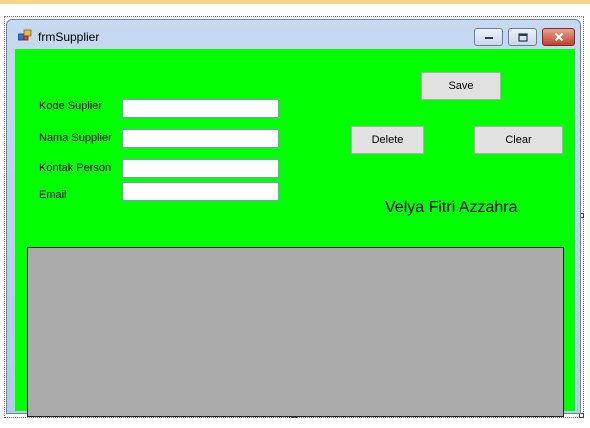 The height and width of the screenshot is (428, 590). What do you see at coordinates (461, 86) in the screenshot?
I see `save-button: Save` at bounding box center [461, 86].